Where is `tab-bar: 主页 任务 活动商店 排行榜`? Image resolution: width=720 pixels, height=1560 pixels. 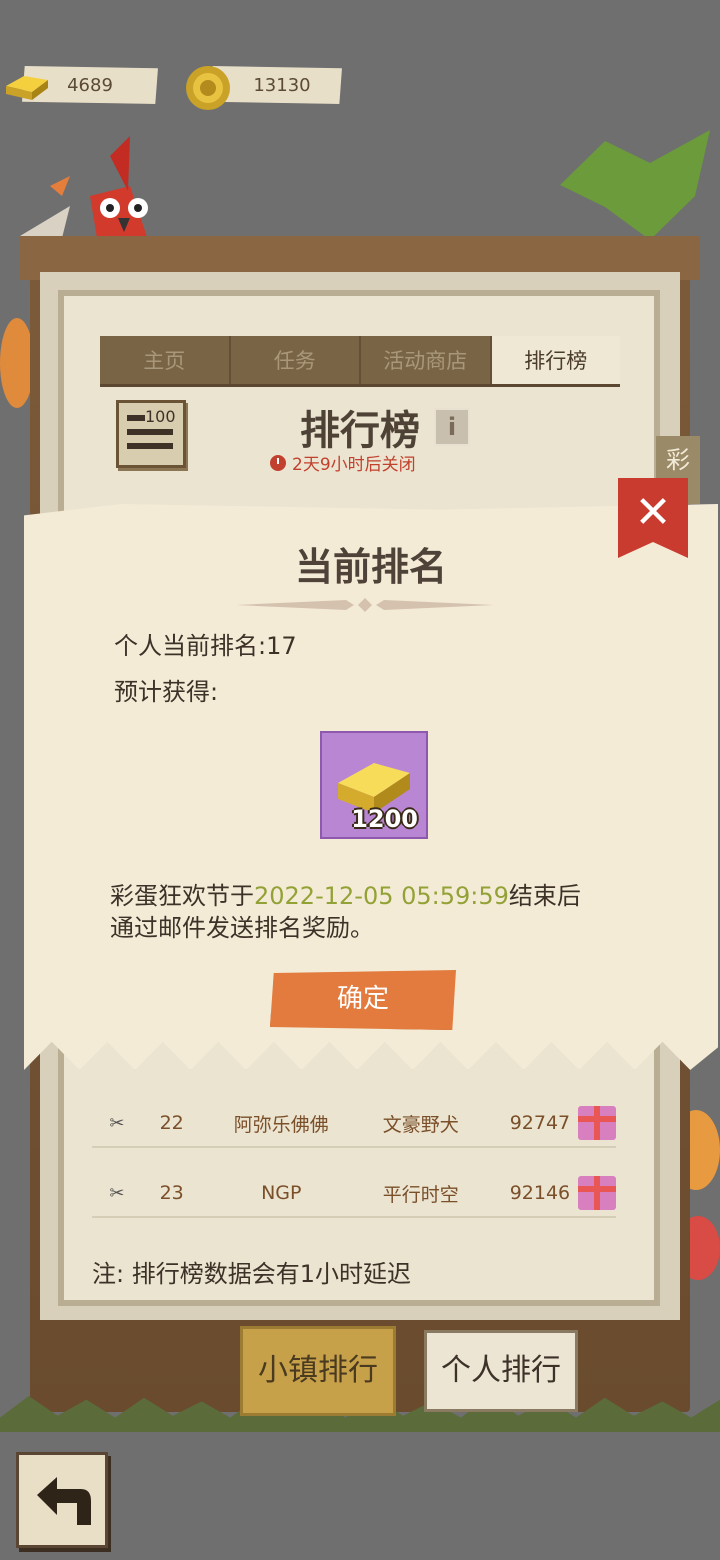 tab-bar: 主页 任务 活动商店 排行榜 is located at coordinates (360, 360).